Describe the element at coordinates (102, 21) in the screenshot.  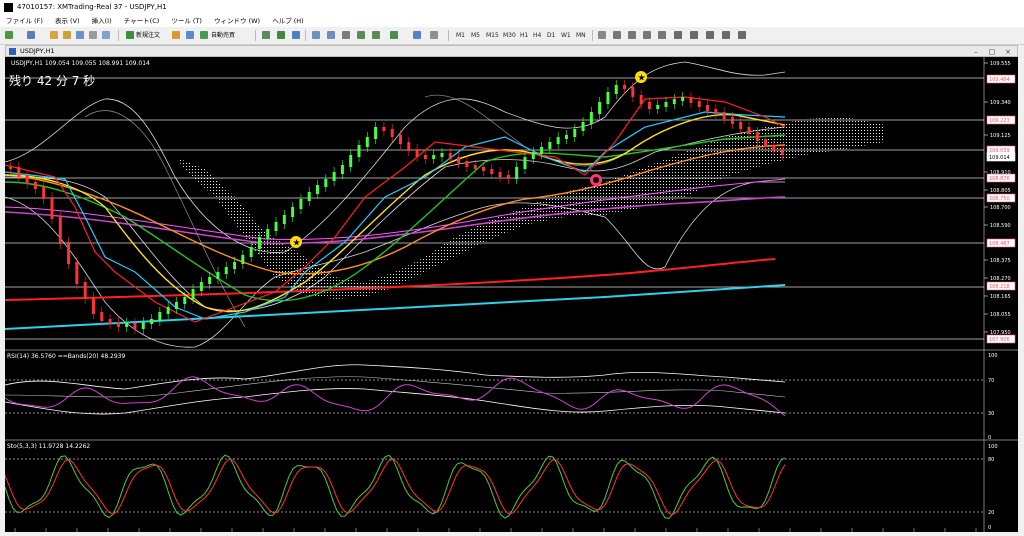
I see `menu-insert: 挿入(I)` at that location.